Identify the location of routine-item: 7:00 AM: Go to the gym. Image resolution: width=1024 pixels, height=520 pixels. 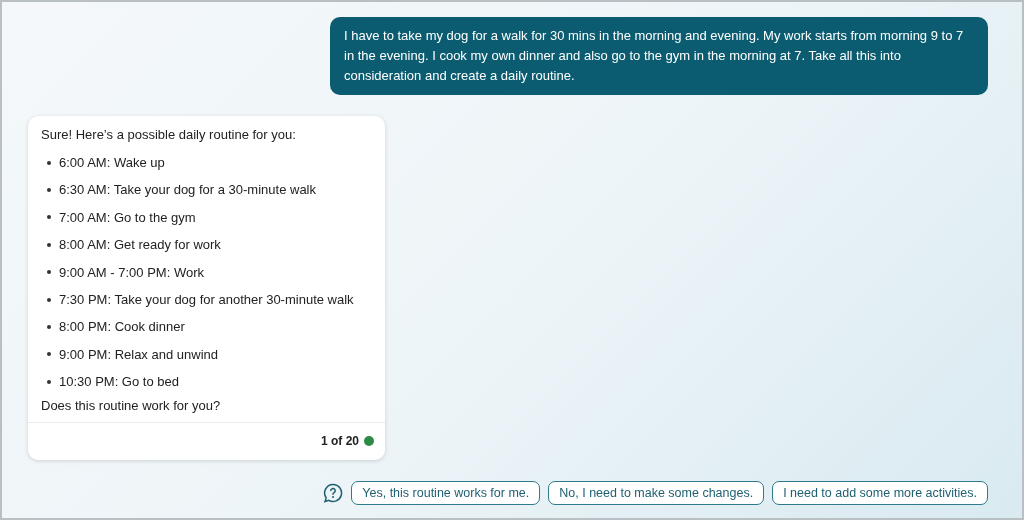
(127, 217).